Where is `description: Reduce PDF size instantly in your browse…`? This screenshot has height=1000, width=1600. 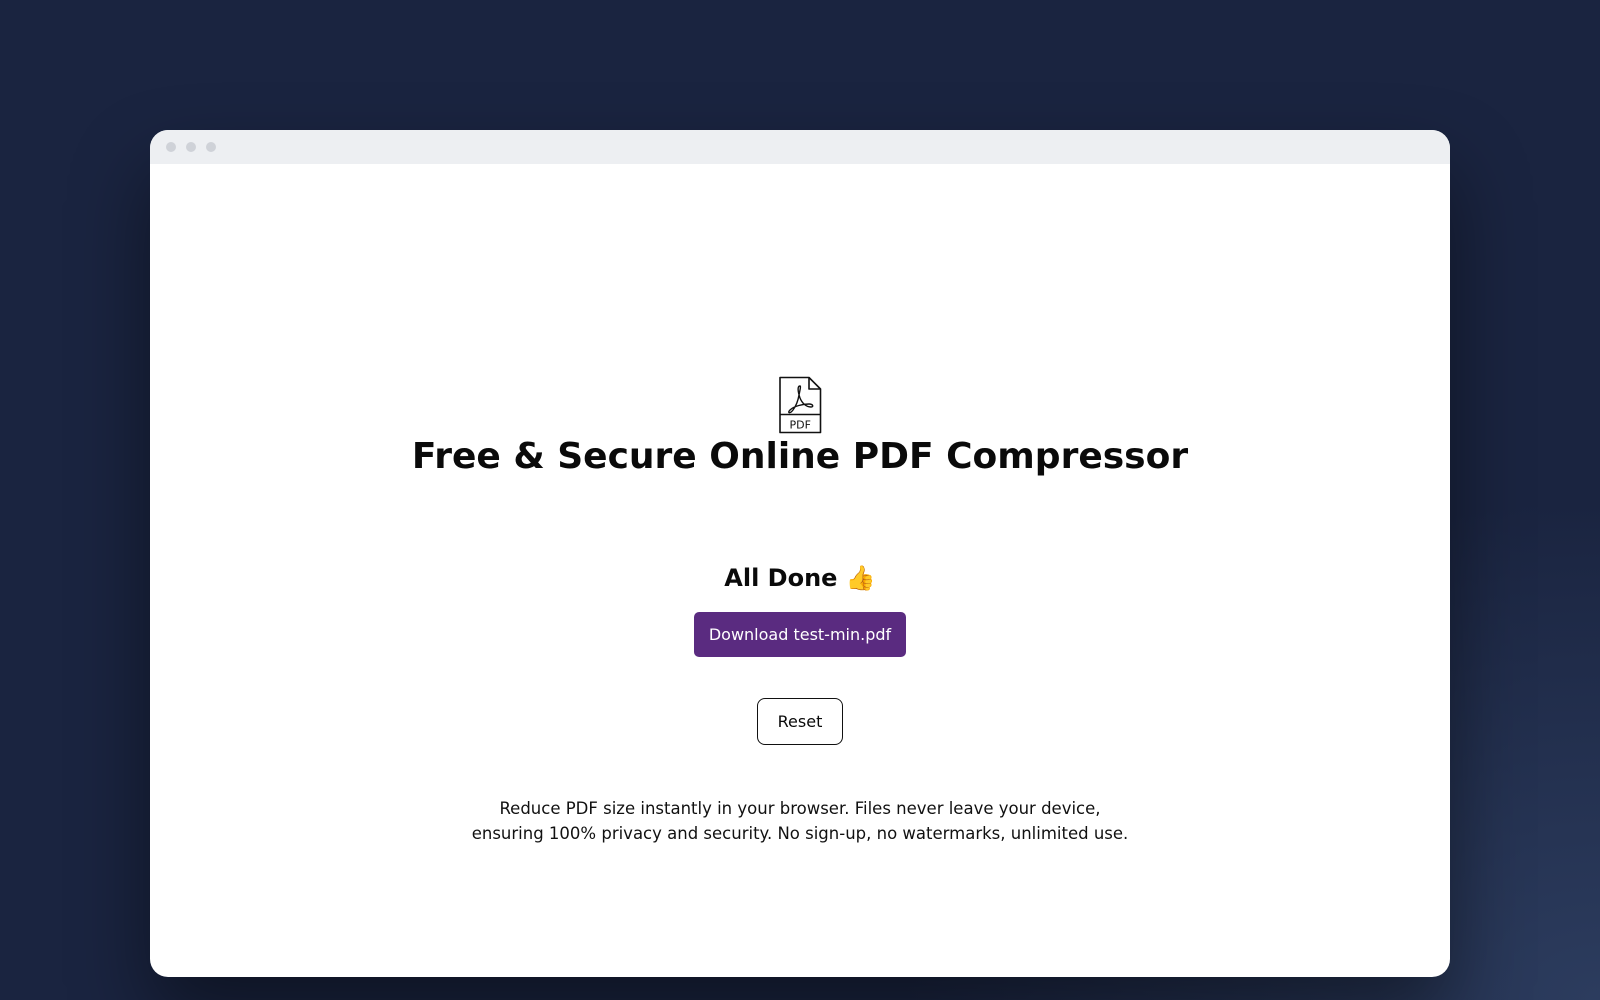
description: Reduce PDF size instantly in your browse… is located at coordinates (800, 821).